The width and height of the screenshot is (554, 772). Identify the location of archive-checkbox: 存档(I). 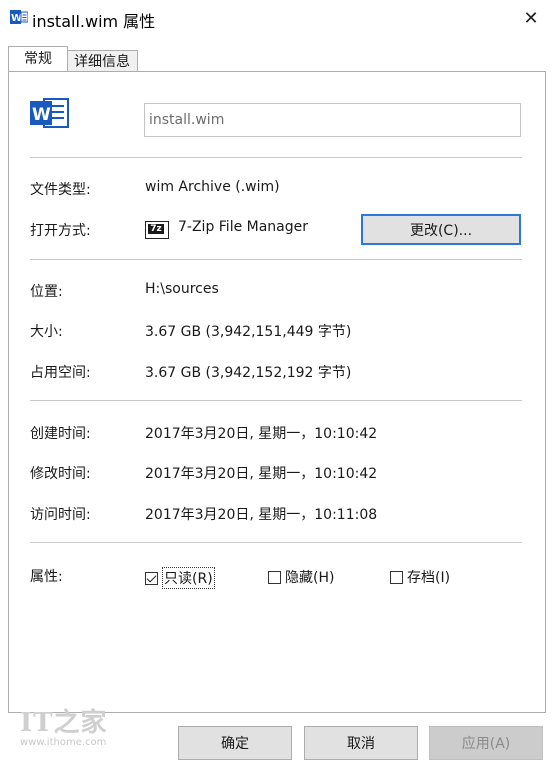
(420, 577).